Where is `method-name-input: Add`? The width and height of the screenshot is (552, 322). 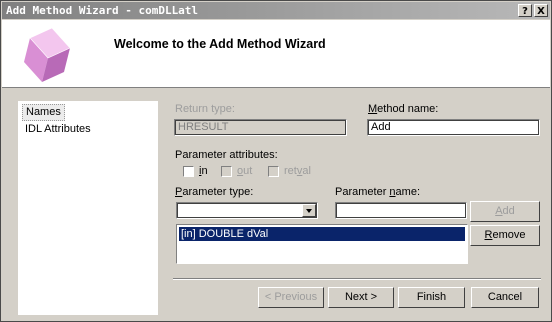
method-name-input: Add is located at coordinates (453, 127).